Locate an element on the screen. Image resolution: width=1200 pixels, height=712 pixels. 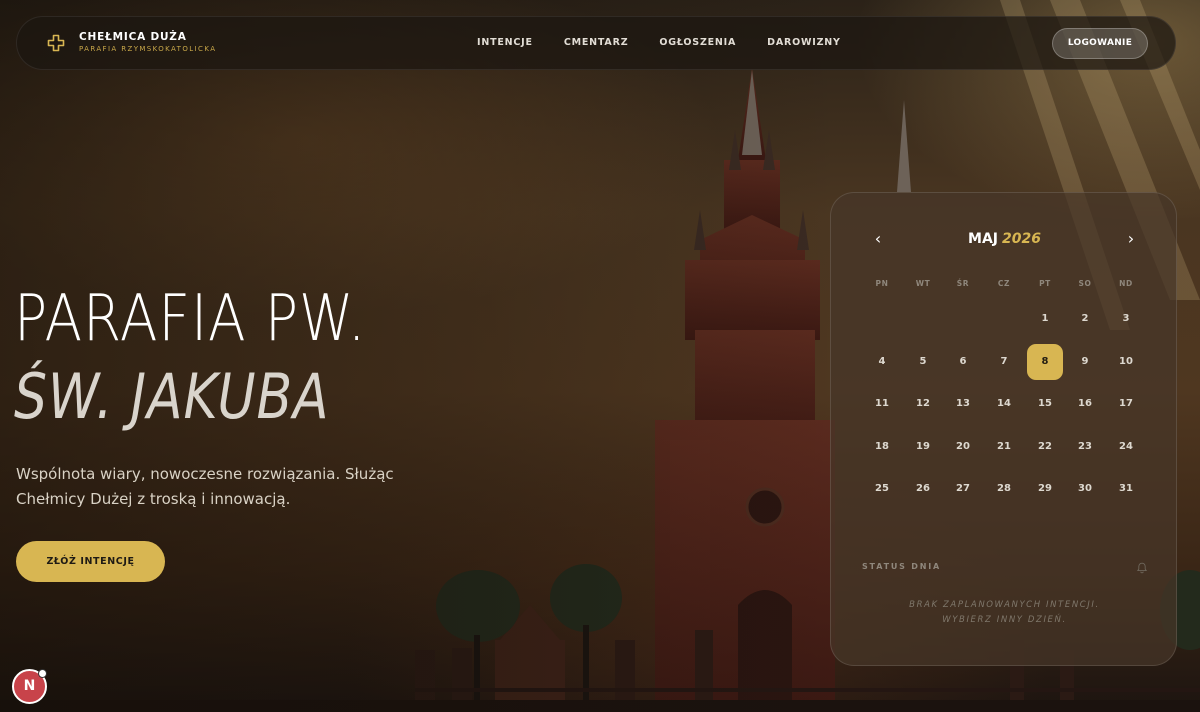
calendar-day: 11 is located at coordinates (882, 404).